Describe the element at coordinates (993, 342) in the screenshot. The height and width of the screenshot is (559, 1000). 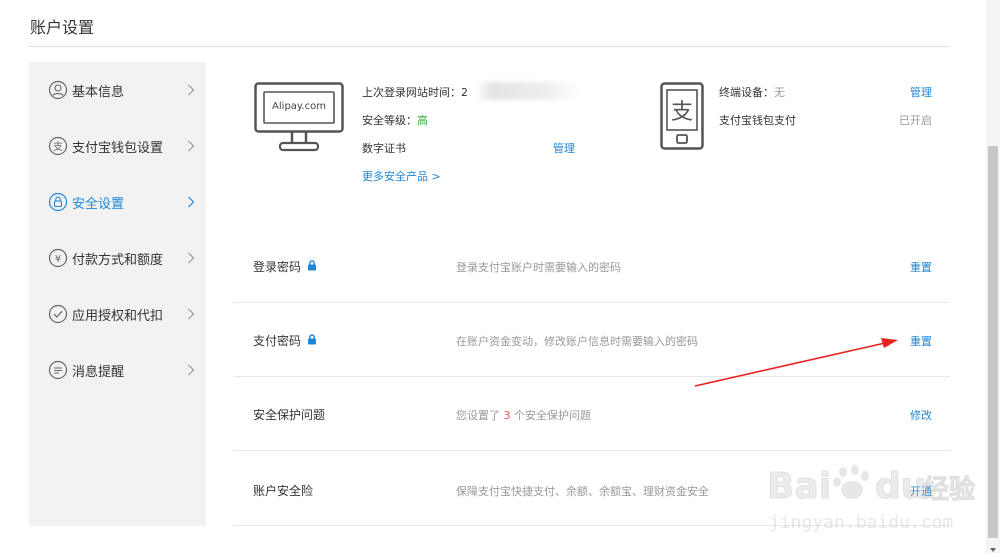
I see `scrollbar-thumb` at that location.